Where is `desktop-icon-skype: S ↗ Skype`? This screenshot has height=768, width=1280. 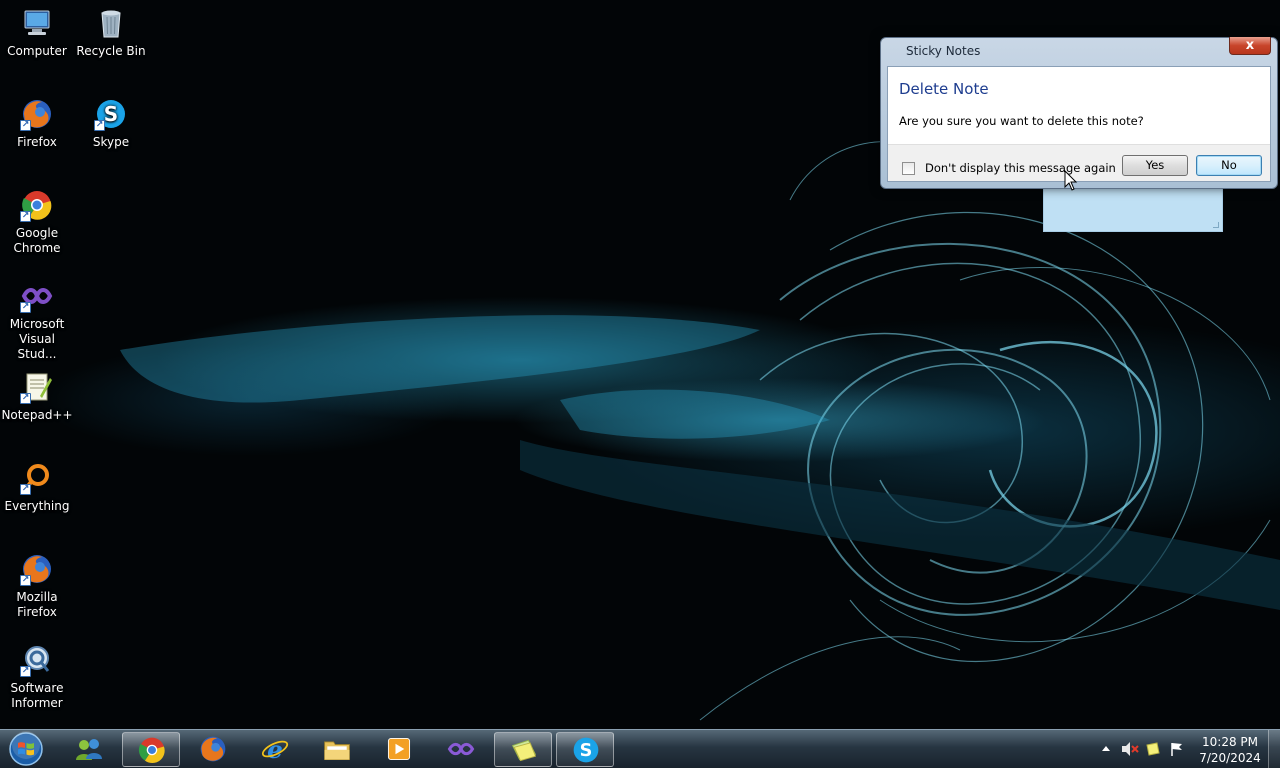
desktop-icon-skype: S ↗ Skype is located at coordinates (111, 123).